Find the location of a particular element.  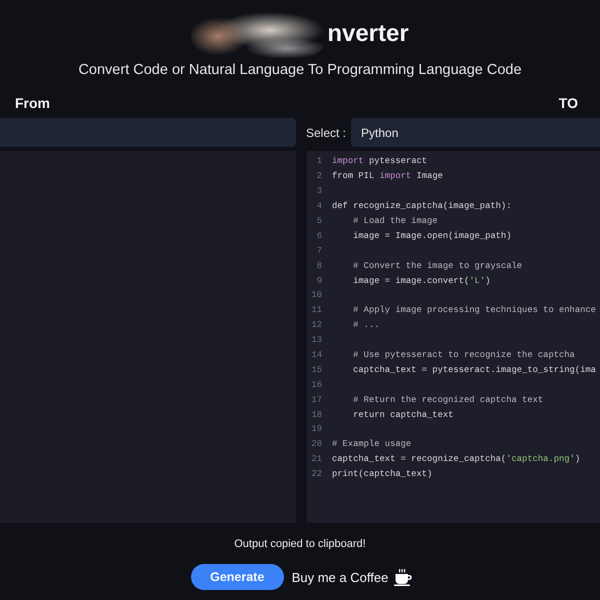

code-line: # Return the recognized captcha text is located at coordinates (448, 399).